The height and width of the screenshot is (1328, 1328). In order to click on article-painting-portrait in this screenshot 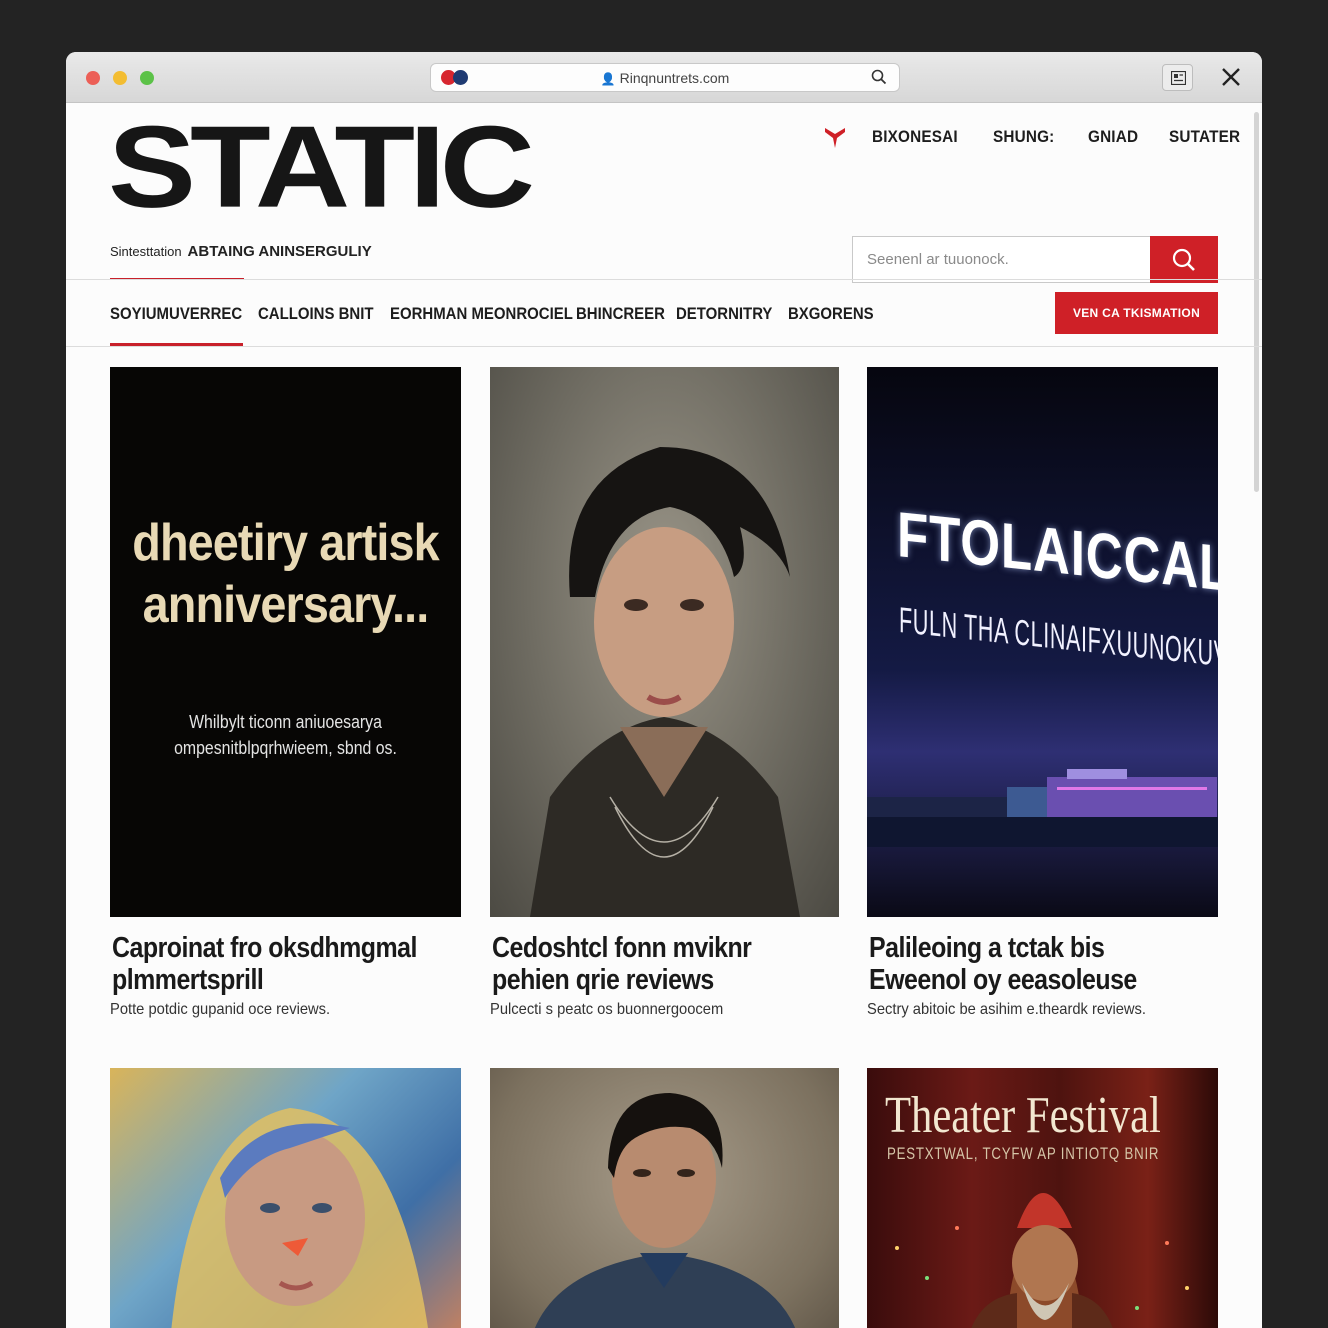, I will do `click(285, 1198)`.